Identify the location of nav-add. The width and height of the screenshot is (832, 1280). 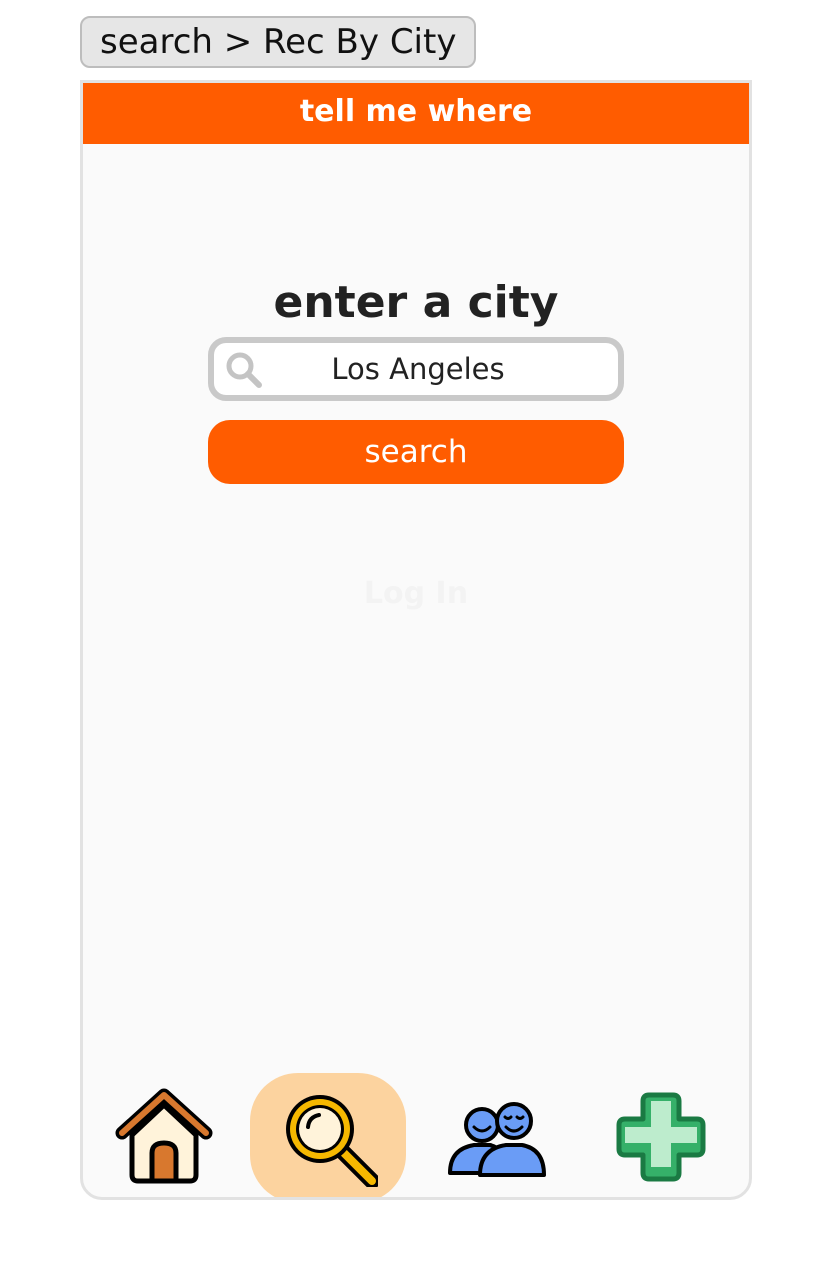
(661, 1135).